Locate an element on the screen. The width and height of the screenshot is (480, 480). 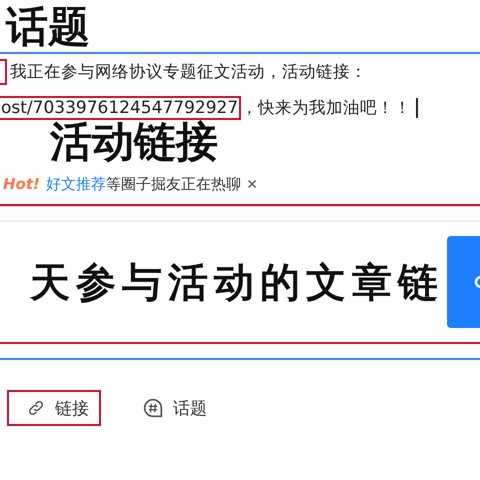
heading: 话题 is located at coordinates (47, 26).